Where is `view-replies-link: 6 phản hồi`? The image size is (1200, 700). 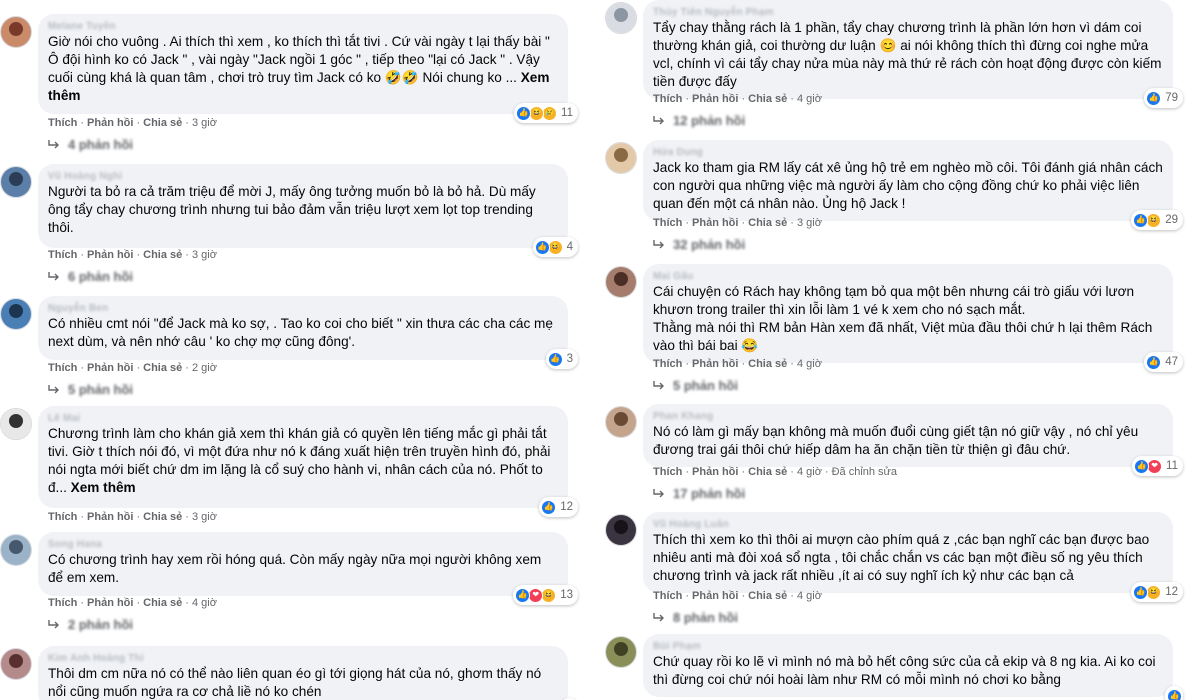
view-replies-link: 6 phản hồi is located at coordinates (90, 276).